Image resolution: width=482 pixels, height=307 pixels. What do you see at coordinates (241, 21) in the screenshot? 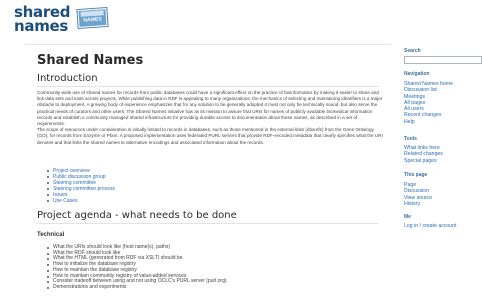
I see `site-header: shared names NAMES` at bounding box center [241, 21].